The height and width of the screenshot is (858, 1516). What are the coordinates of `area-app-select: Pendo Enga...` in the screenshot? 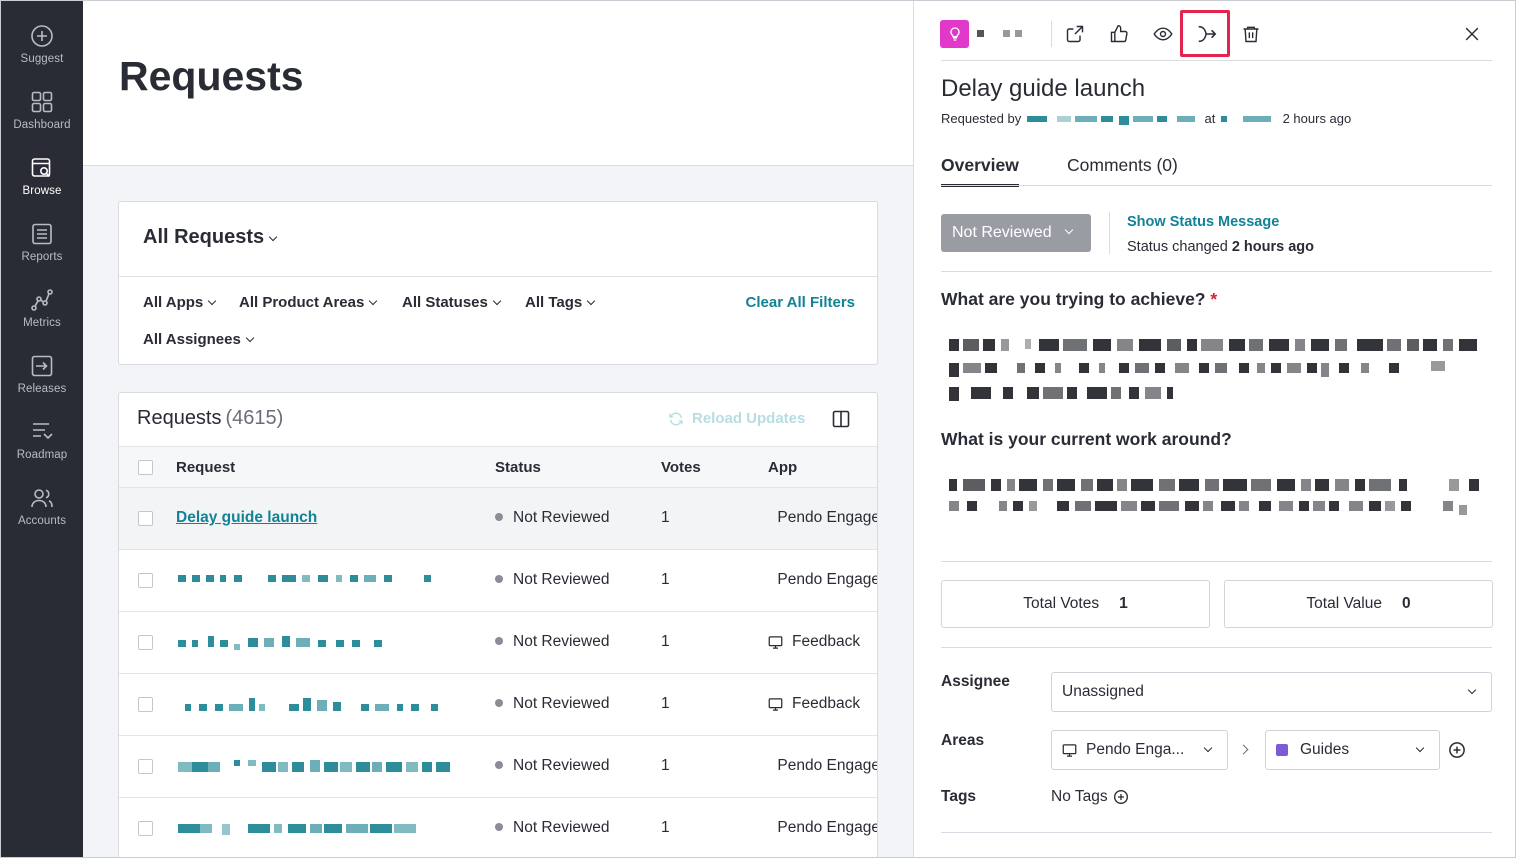 It's located at (1139, 750).